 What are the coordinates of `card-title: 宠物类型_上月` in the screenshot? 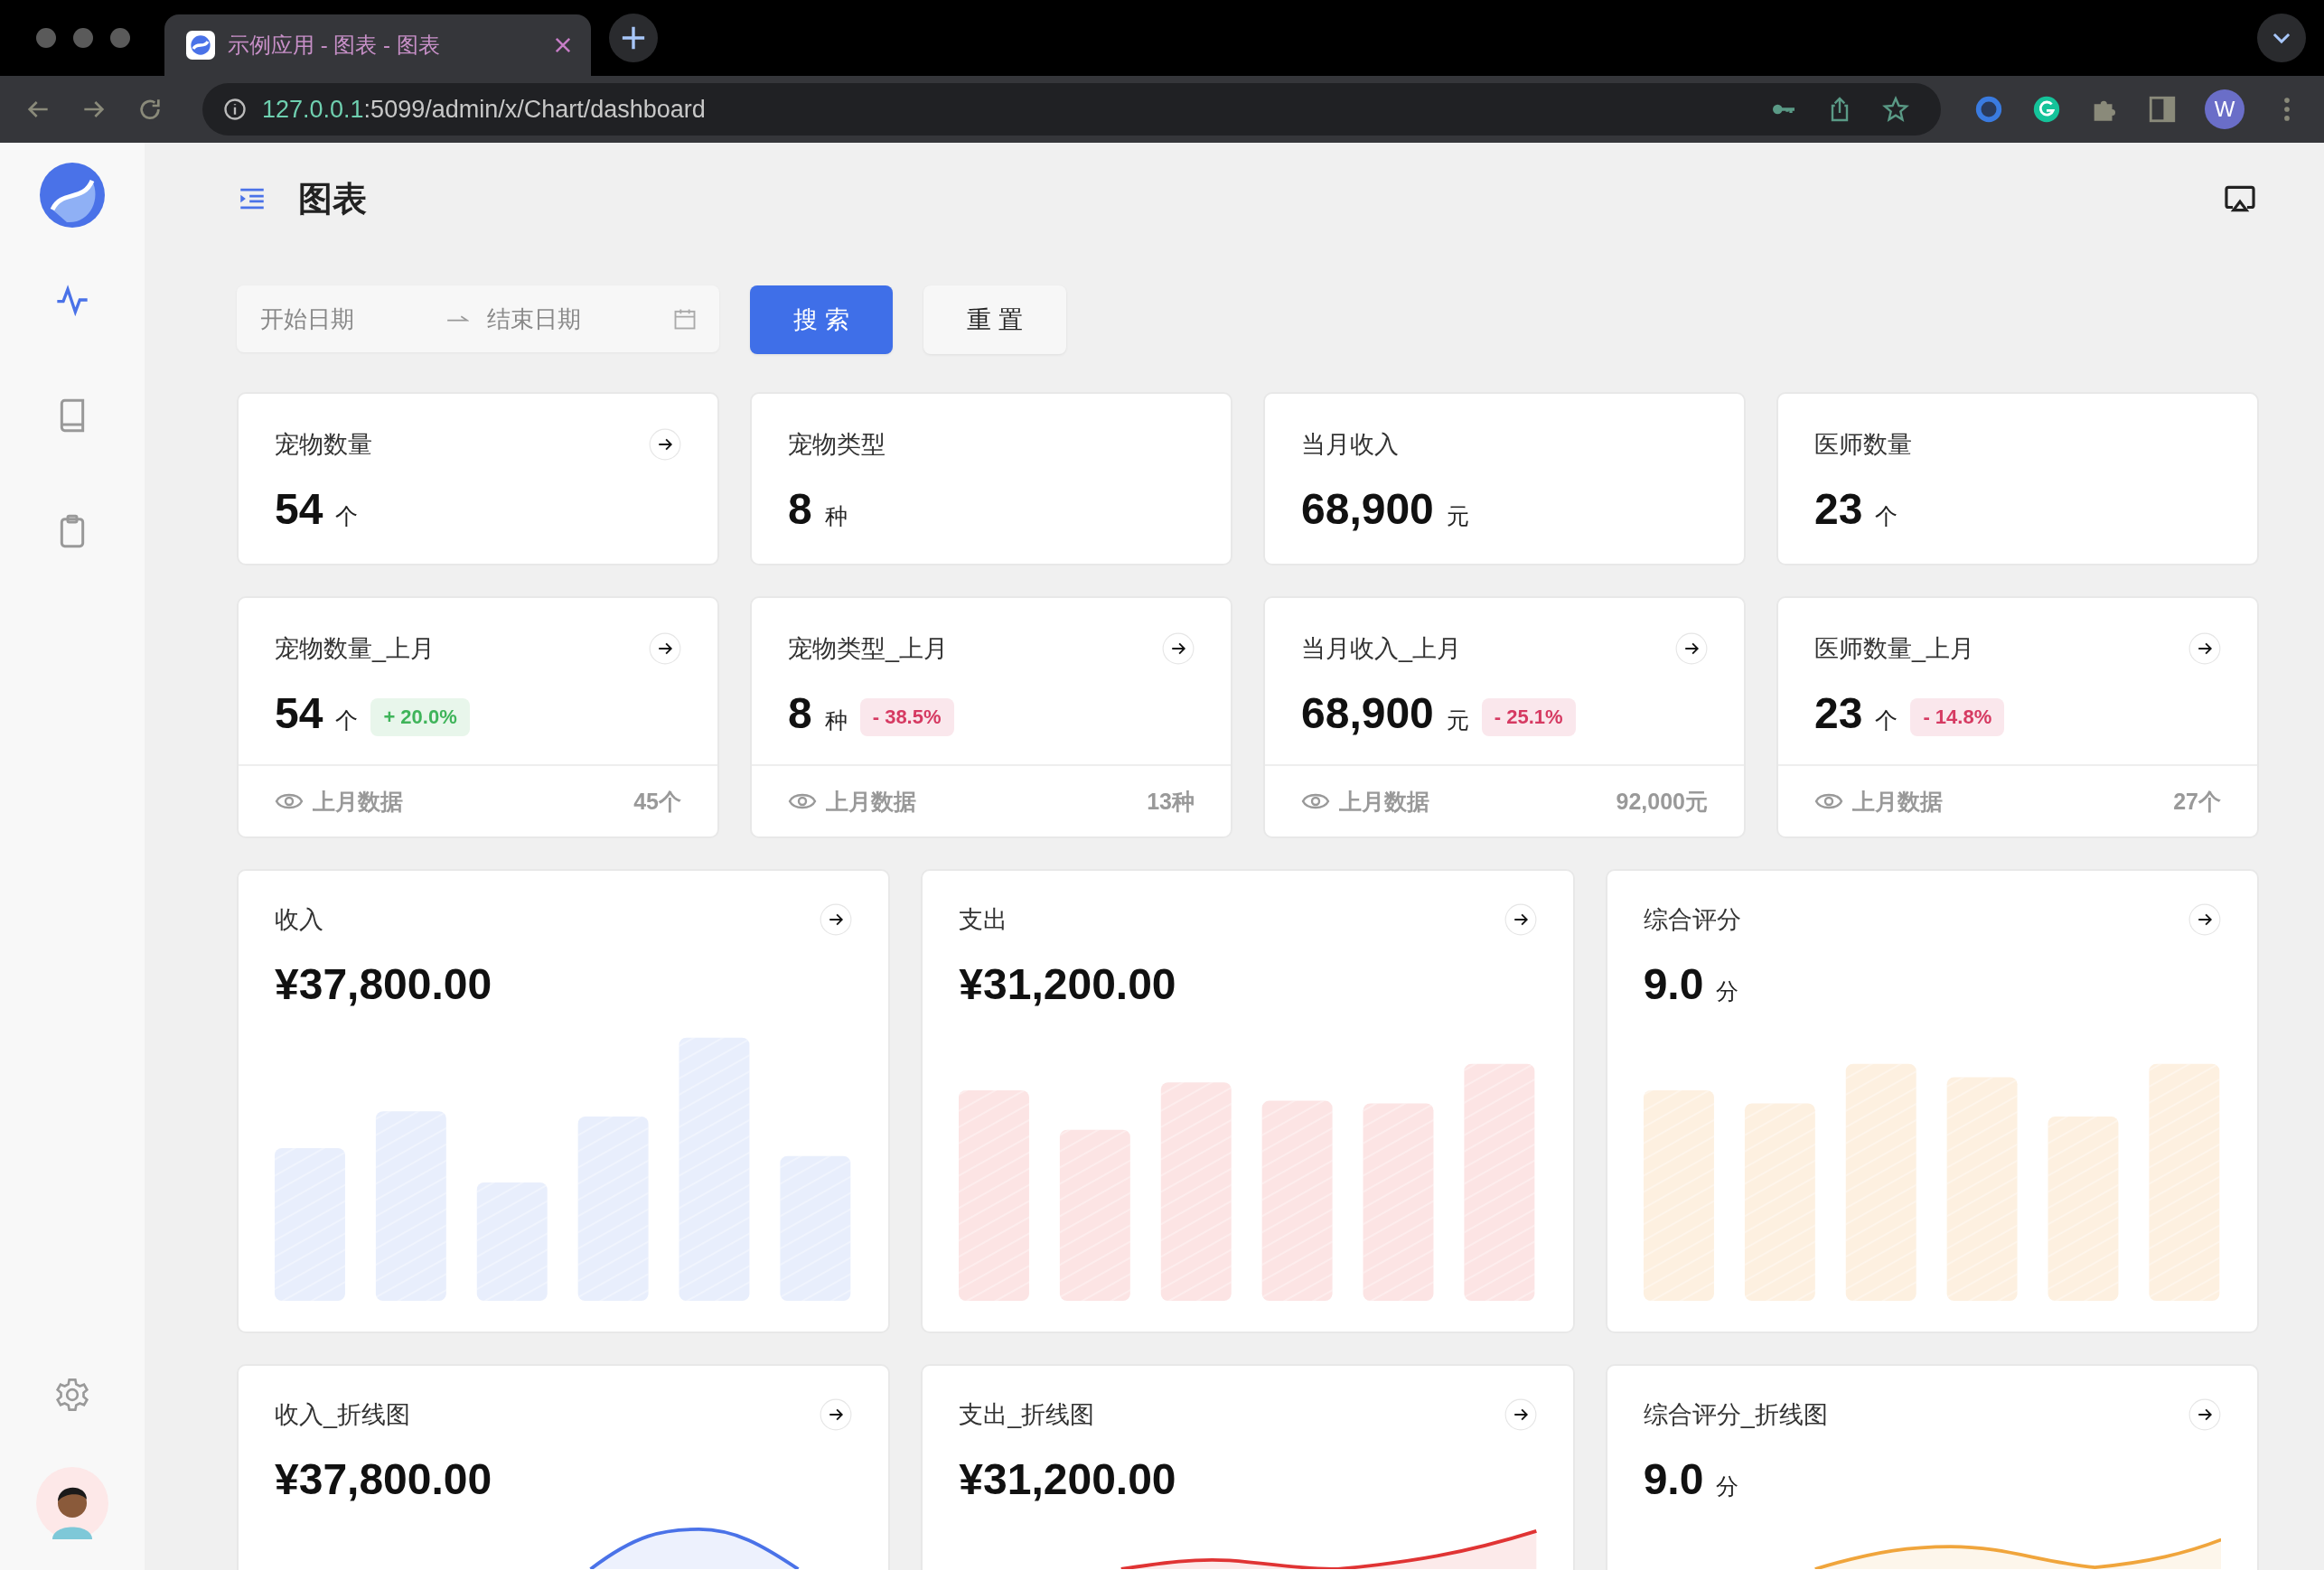 It's located at (868, 649).